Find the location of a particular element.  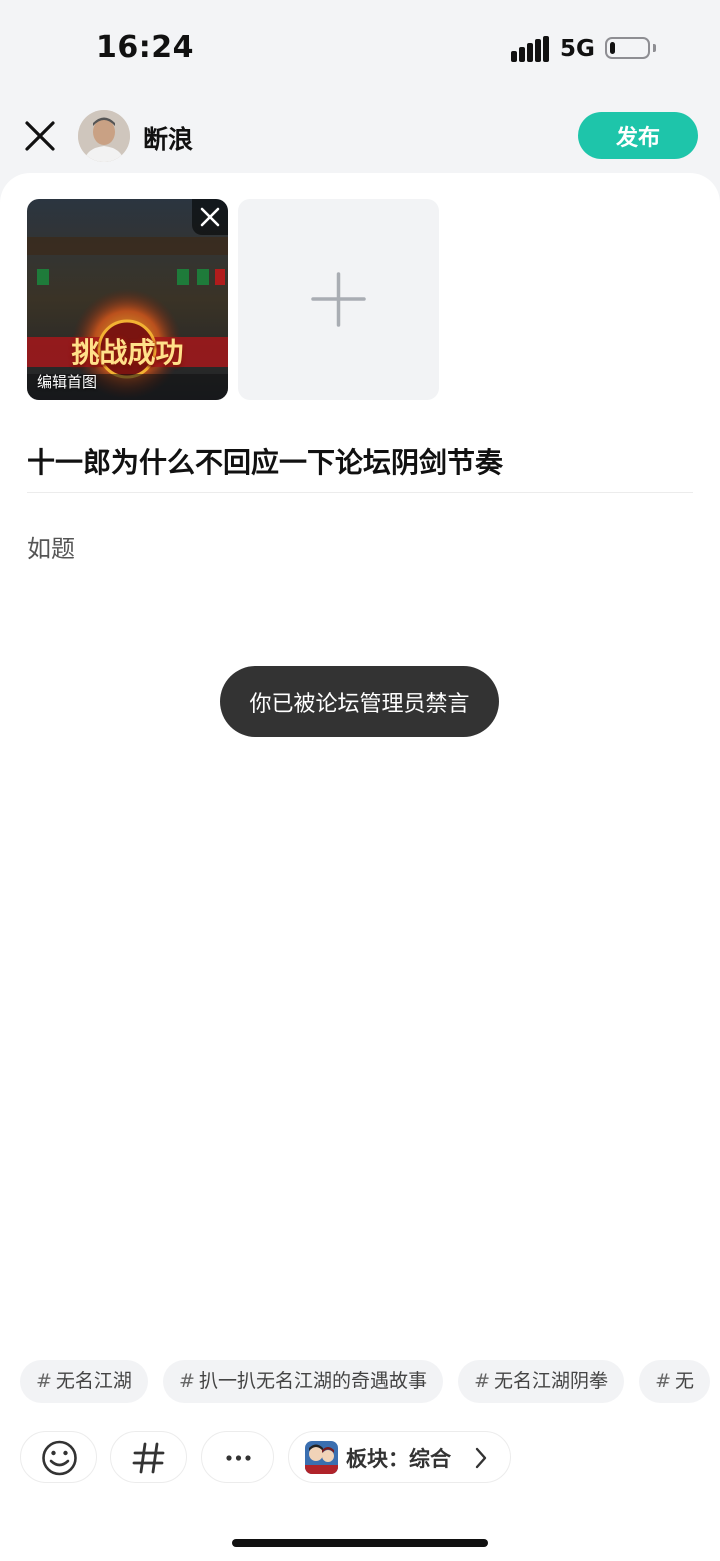

topic-chip: # 扒一扒无名江湖的奇遇故事 is located at coordinates (303, 1381).